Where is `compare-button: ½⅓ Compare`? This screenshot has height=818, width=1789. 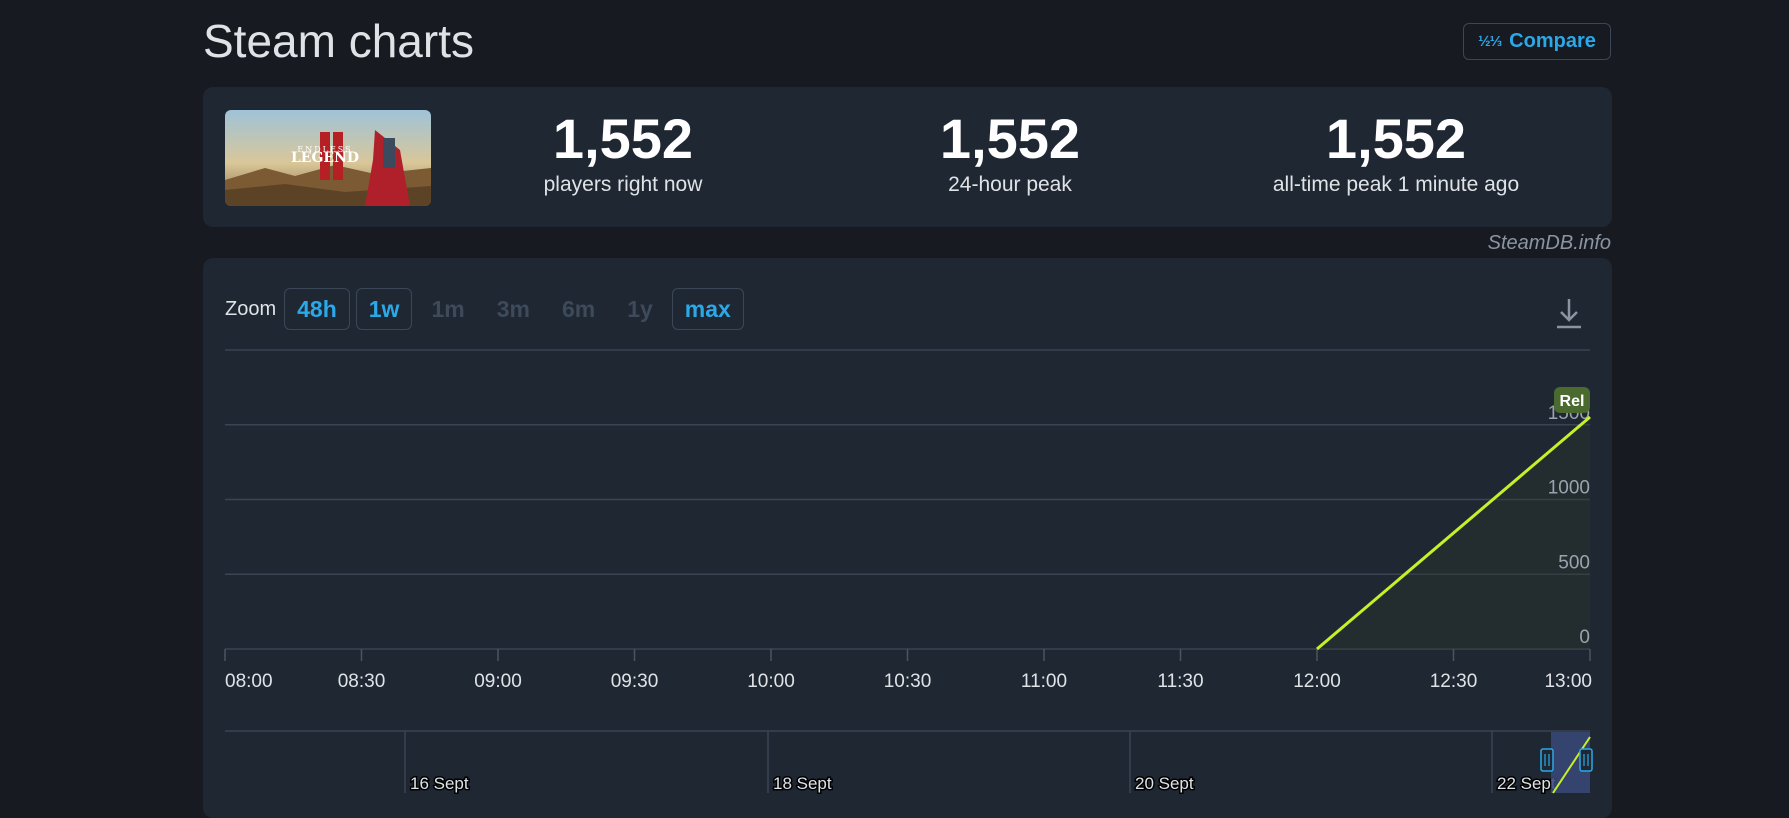 compare-button: ½⅓ Compare is located at coordinates (1537, 41).